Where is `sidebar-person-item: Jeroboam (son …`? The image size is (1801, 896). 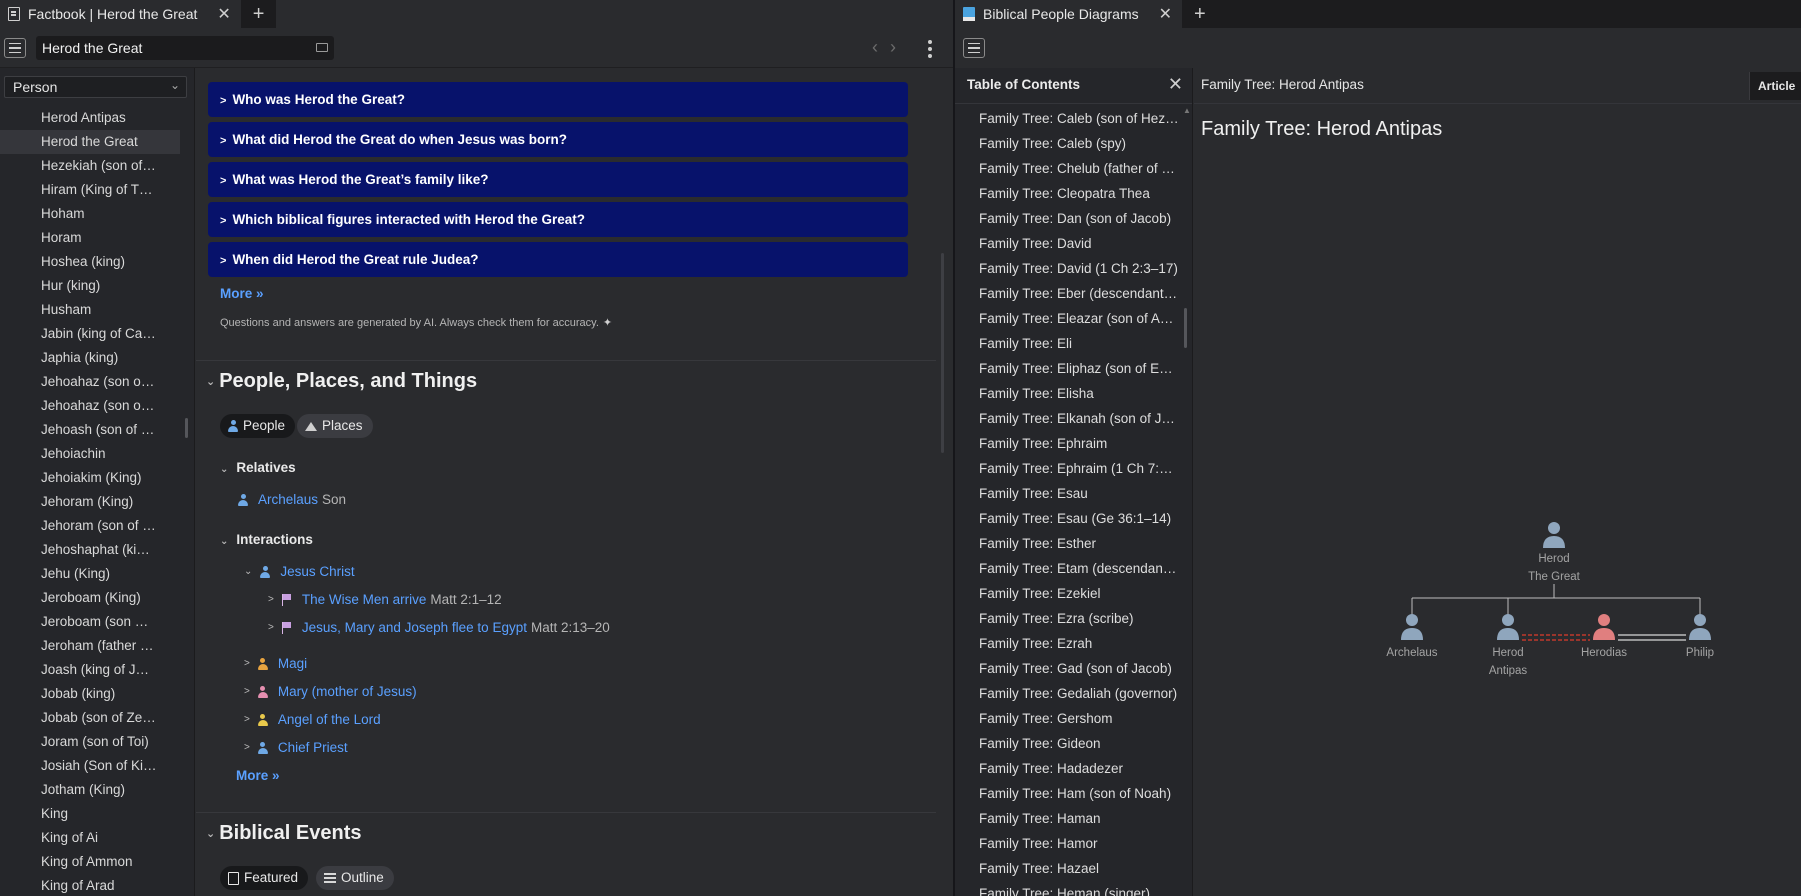
sidebar-person-item: Jeroboam (son … is located at coordinates (97, 622).